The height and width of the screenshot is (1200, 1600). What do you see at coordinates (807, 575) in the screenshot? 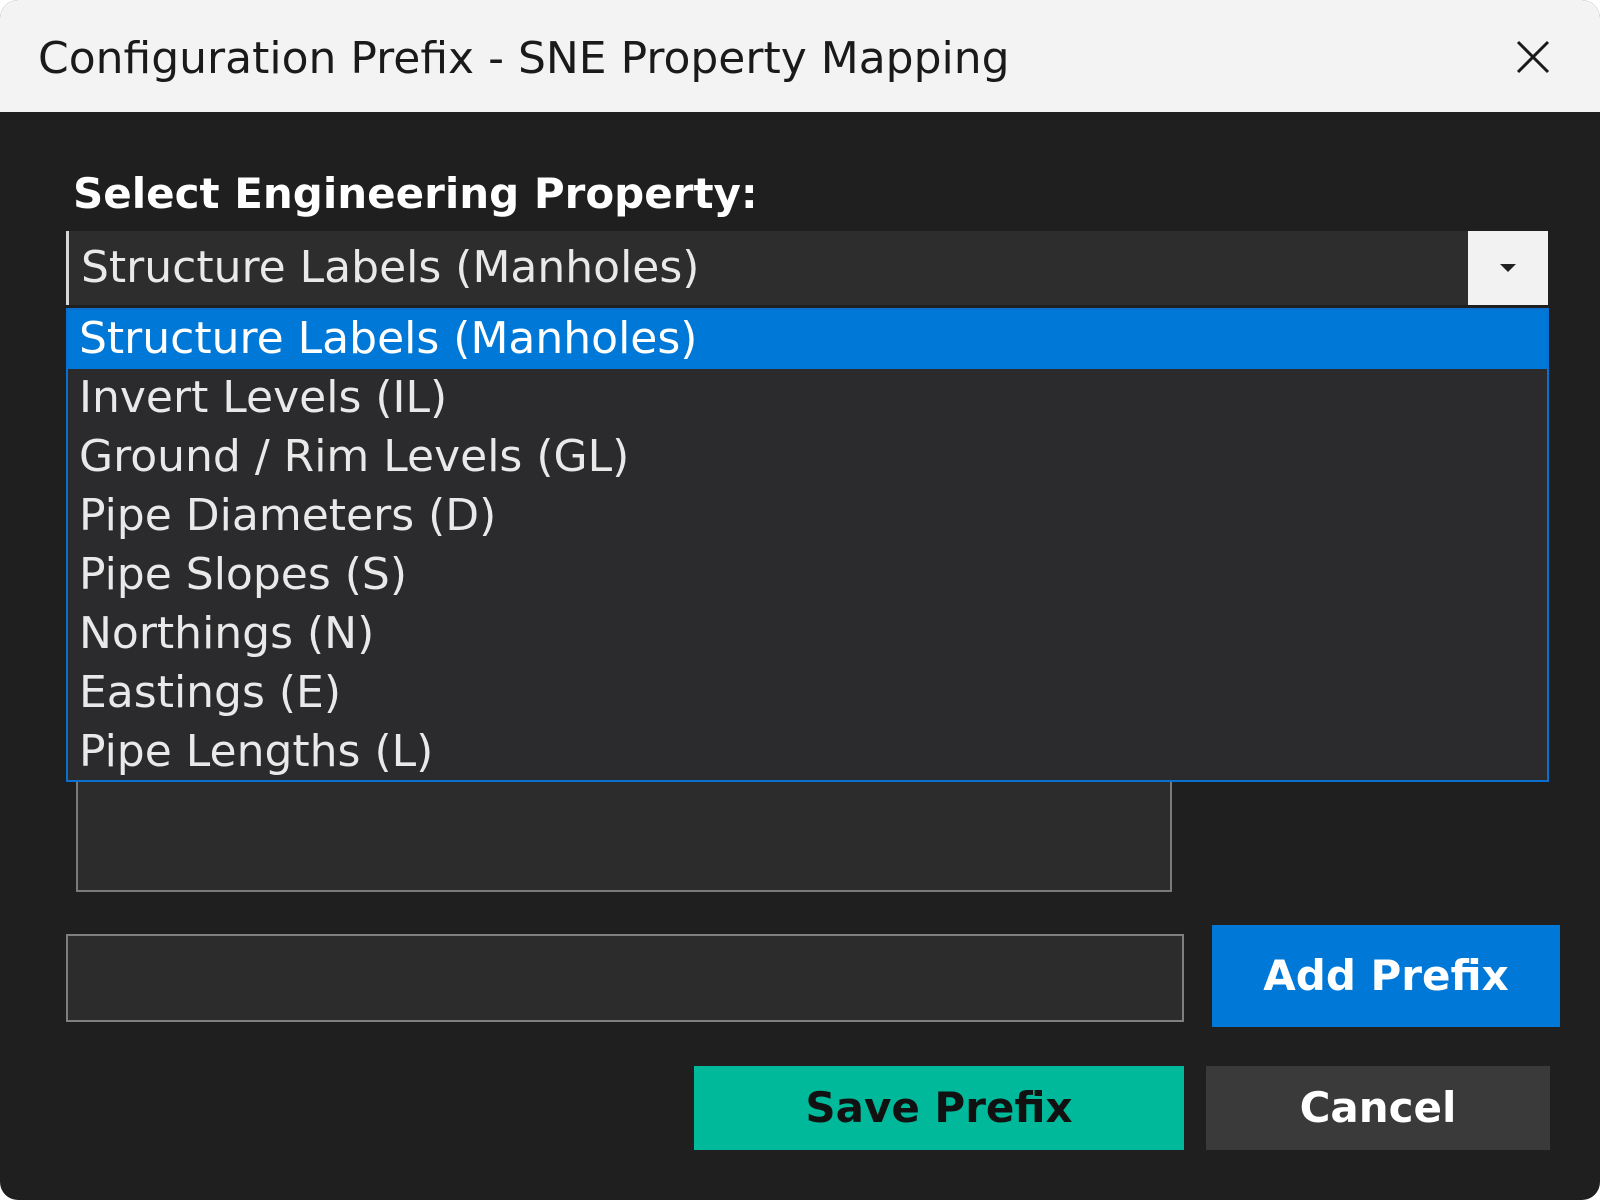
I see `dropdown-option-pipe-slopes: Pipe Slopes (S)` at bounding box center [807, 575].